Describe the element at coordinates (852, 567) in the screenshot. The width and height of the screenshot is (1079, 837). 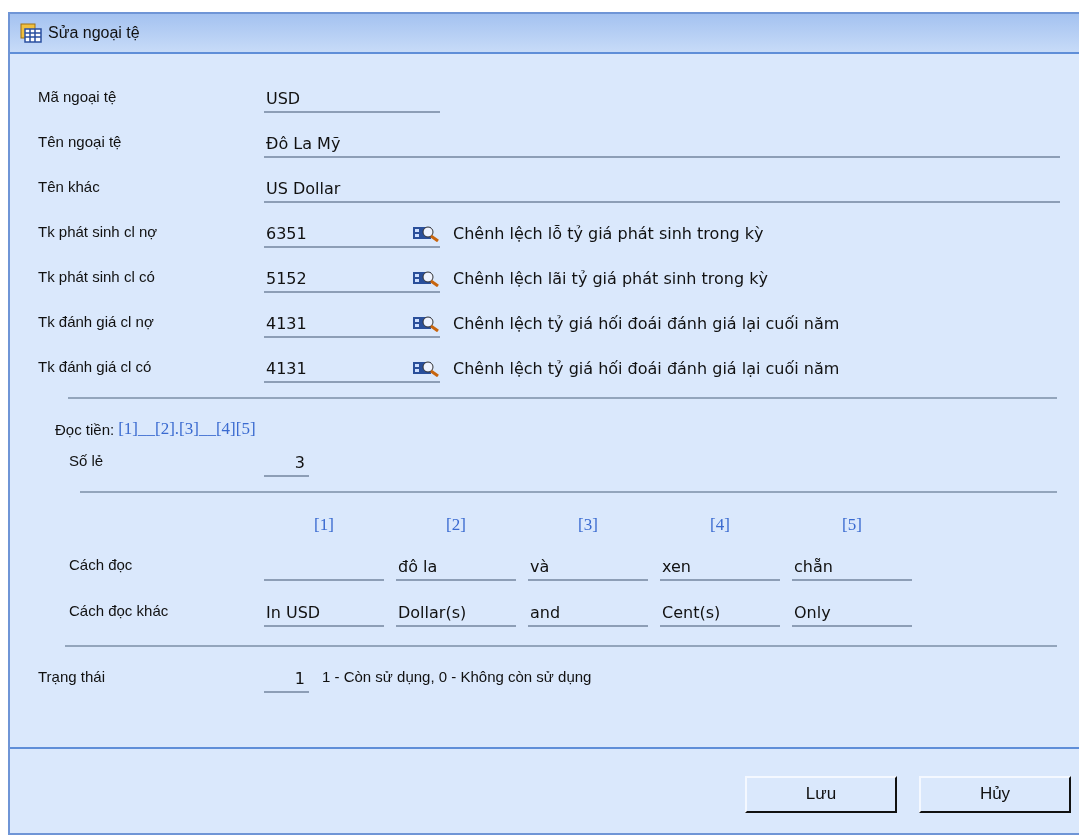
I see `text-field: chẵn` at that location.